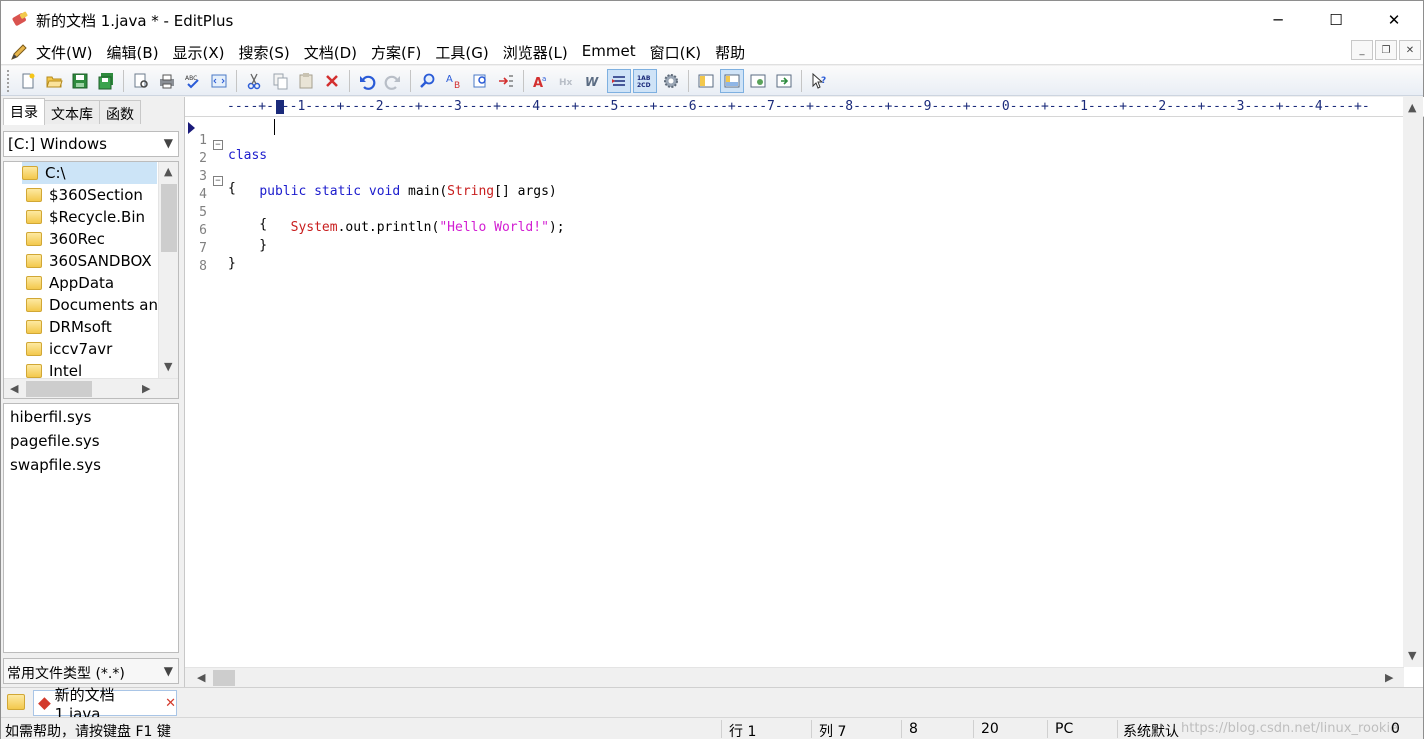 Image resolution: width=1424 pixels, height=741 pixels. I want to click on menu-file: 文件(W), so click(68, 52).